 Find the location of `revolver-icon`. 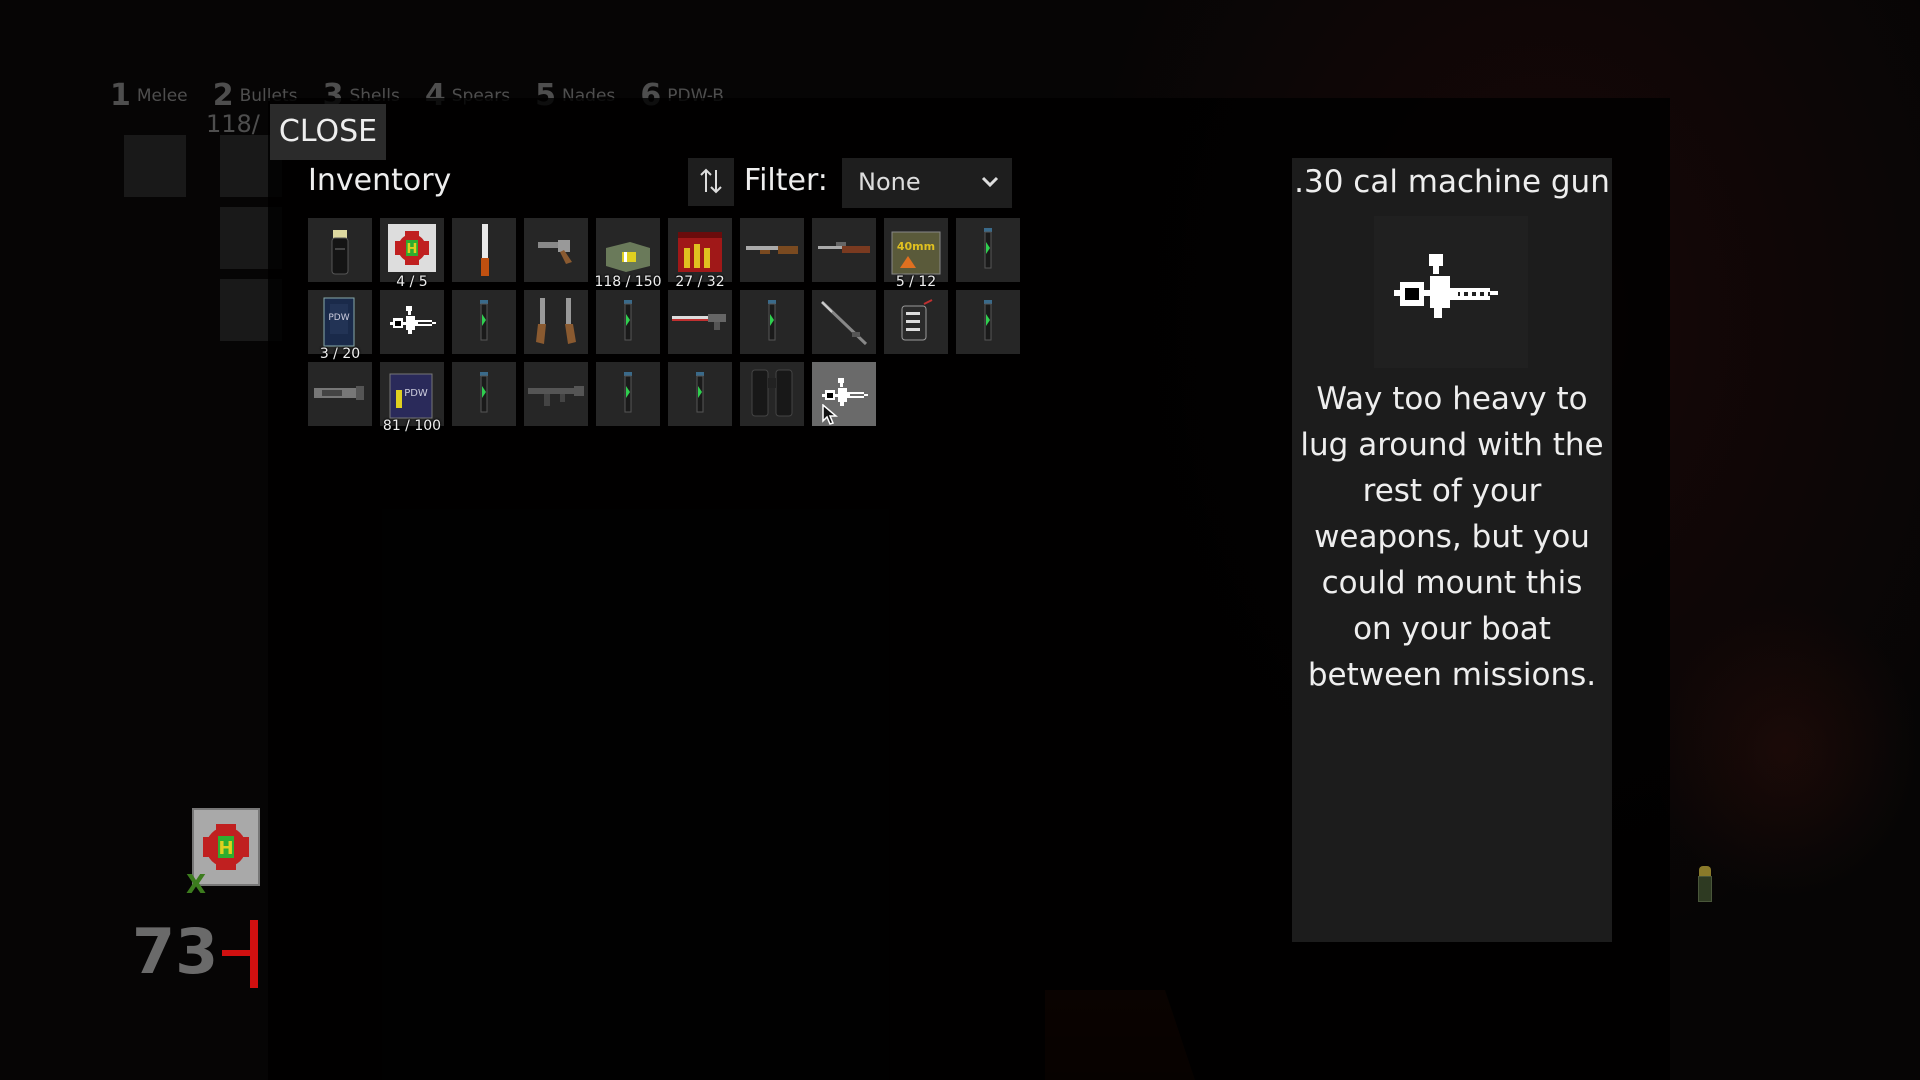

revolver-icon is located at coordinates (555, 252).